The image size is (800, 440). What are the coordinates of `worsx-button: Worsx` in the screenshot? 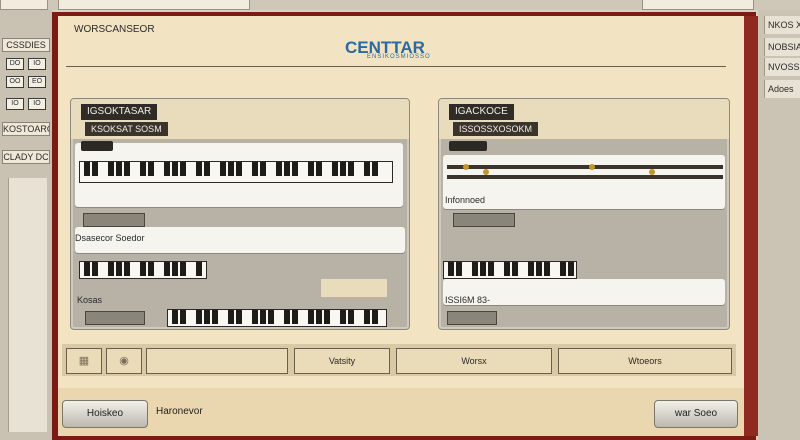 It's located at (474, 361).